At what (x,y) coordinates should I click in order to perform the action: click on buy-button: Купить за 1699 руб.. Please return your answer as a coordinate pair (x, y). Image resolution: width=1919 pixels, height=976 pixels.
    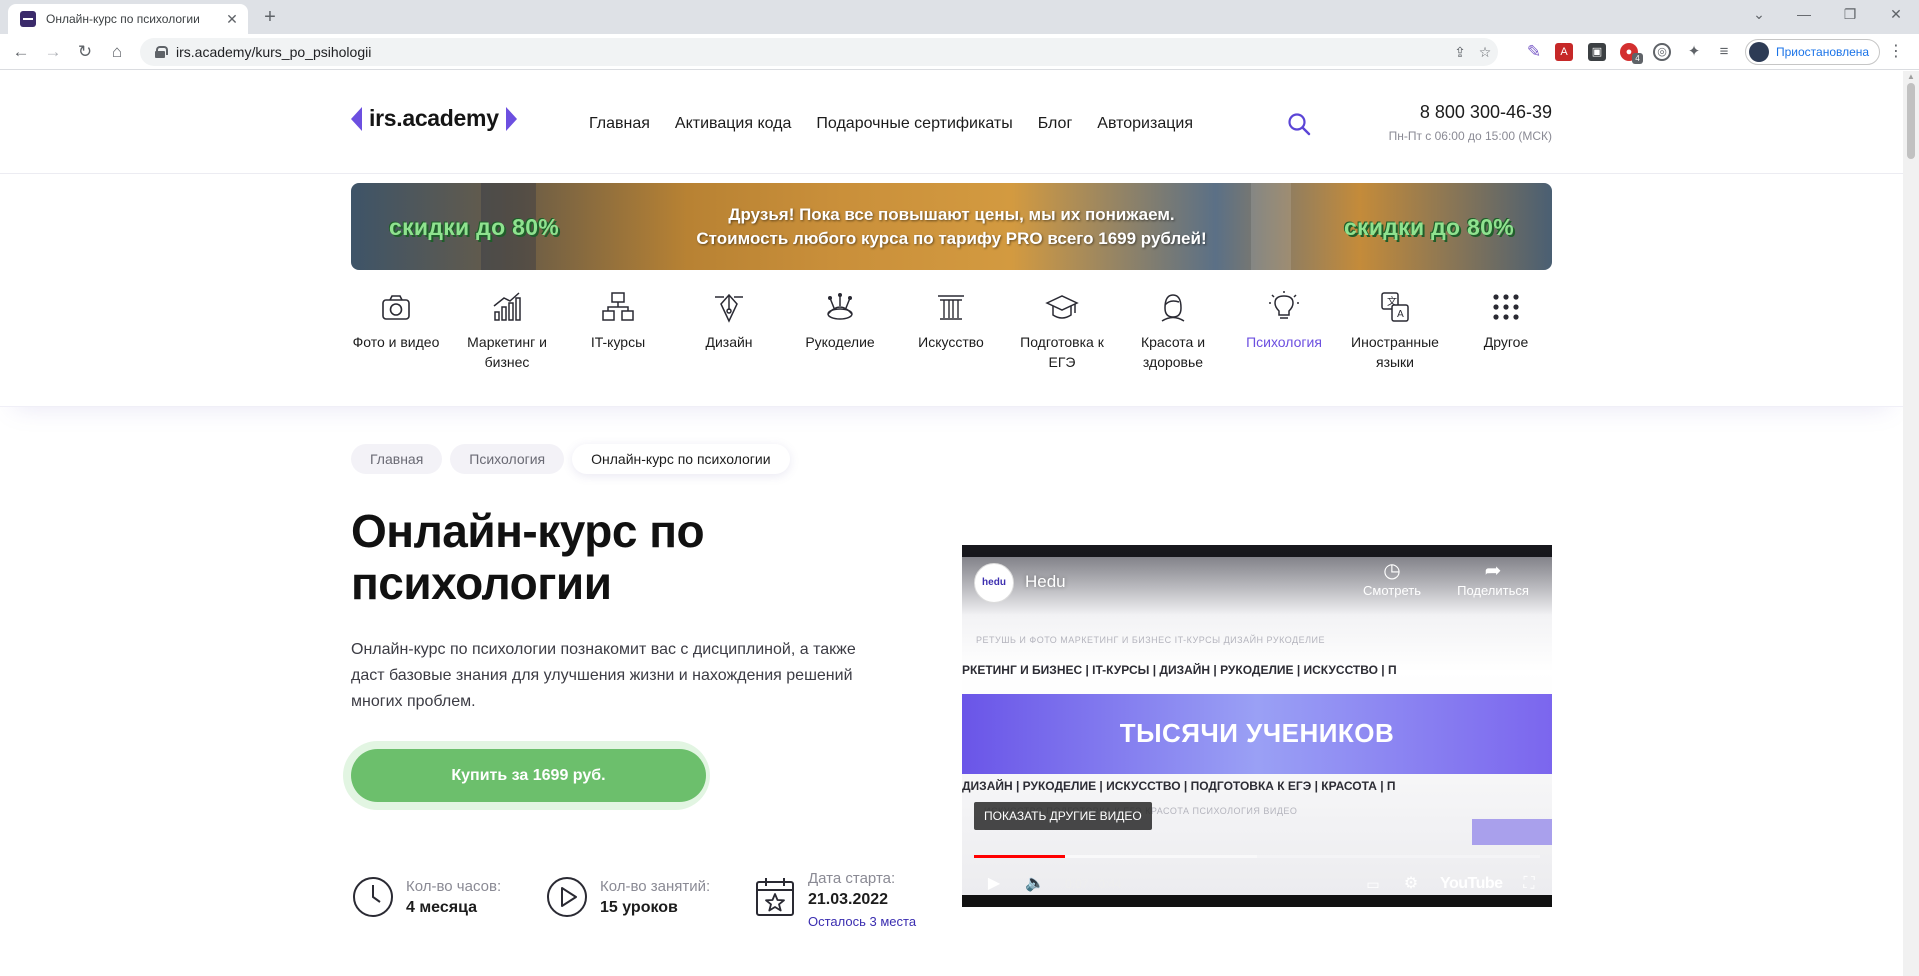
    Looking at the image, I should click on (528, 775).